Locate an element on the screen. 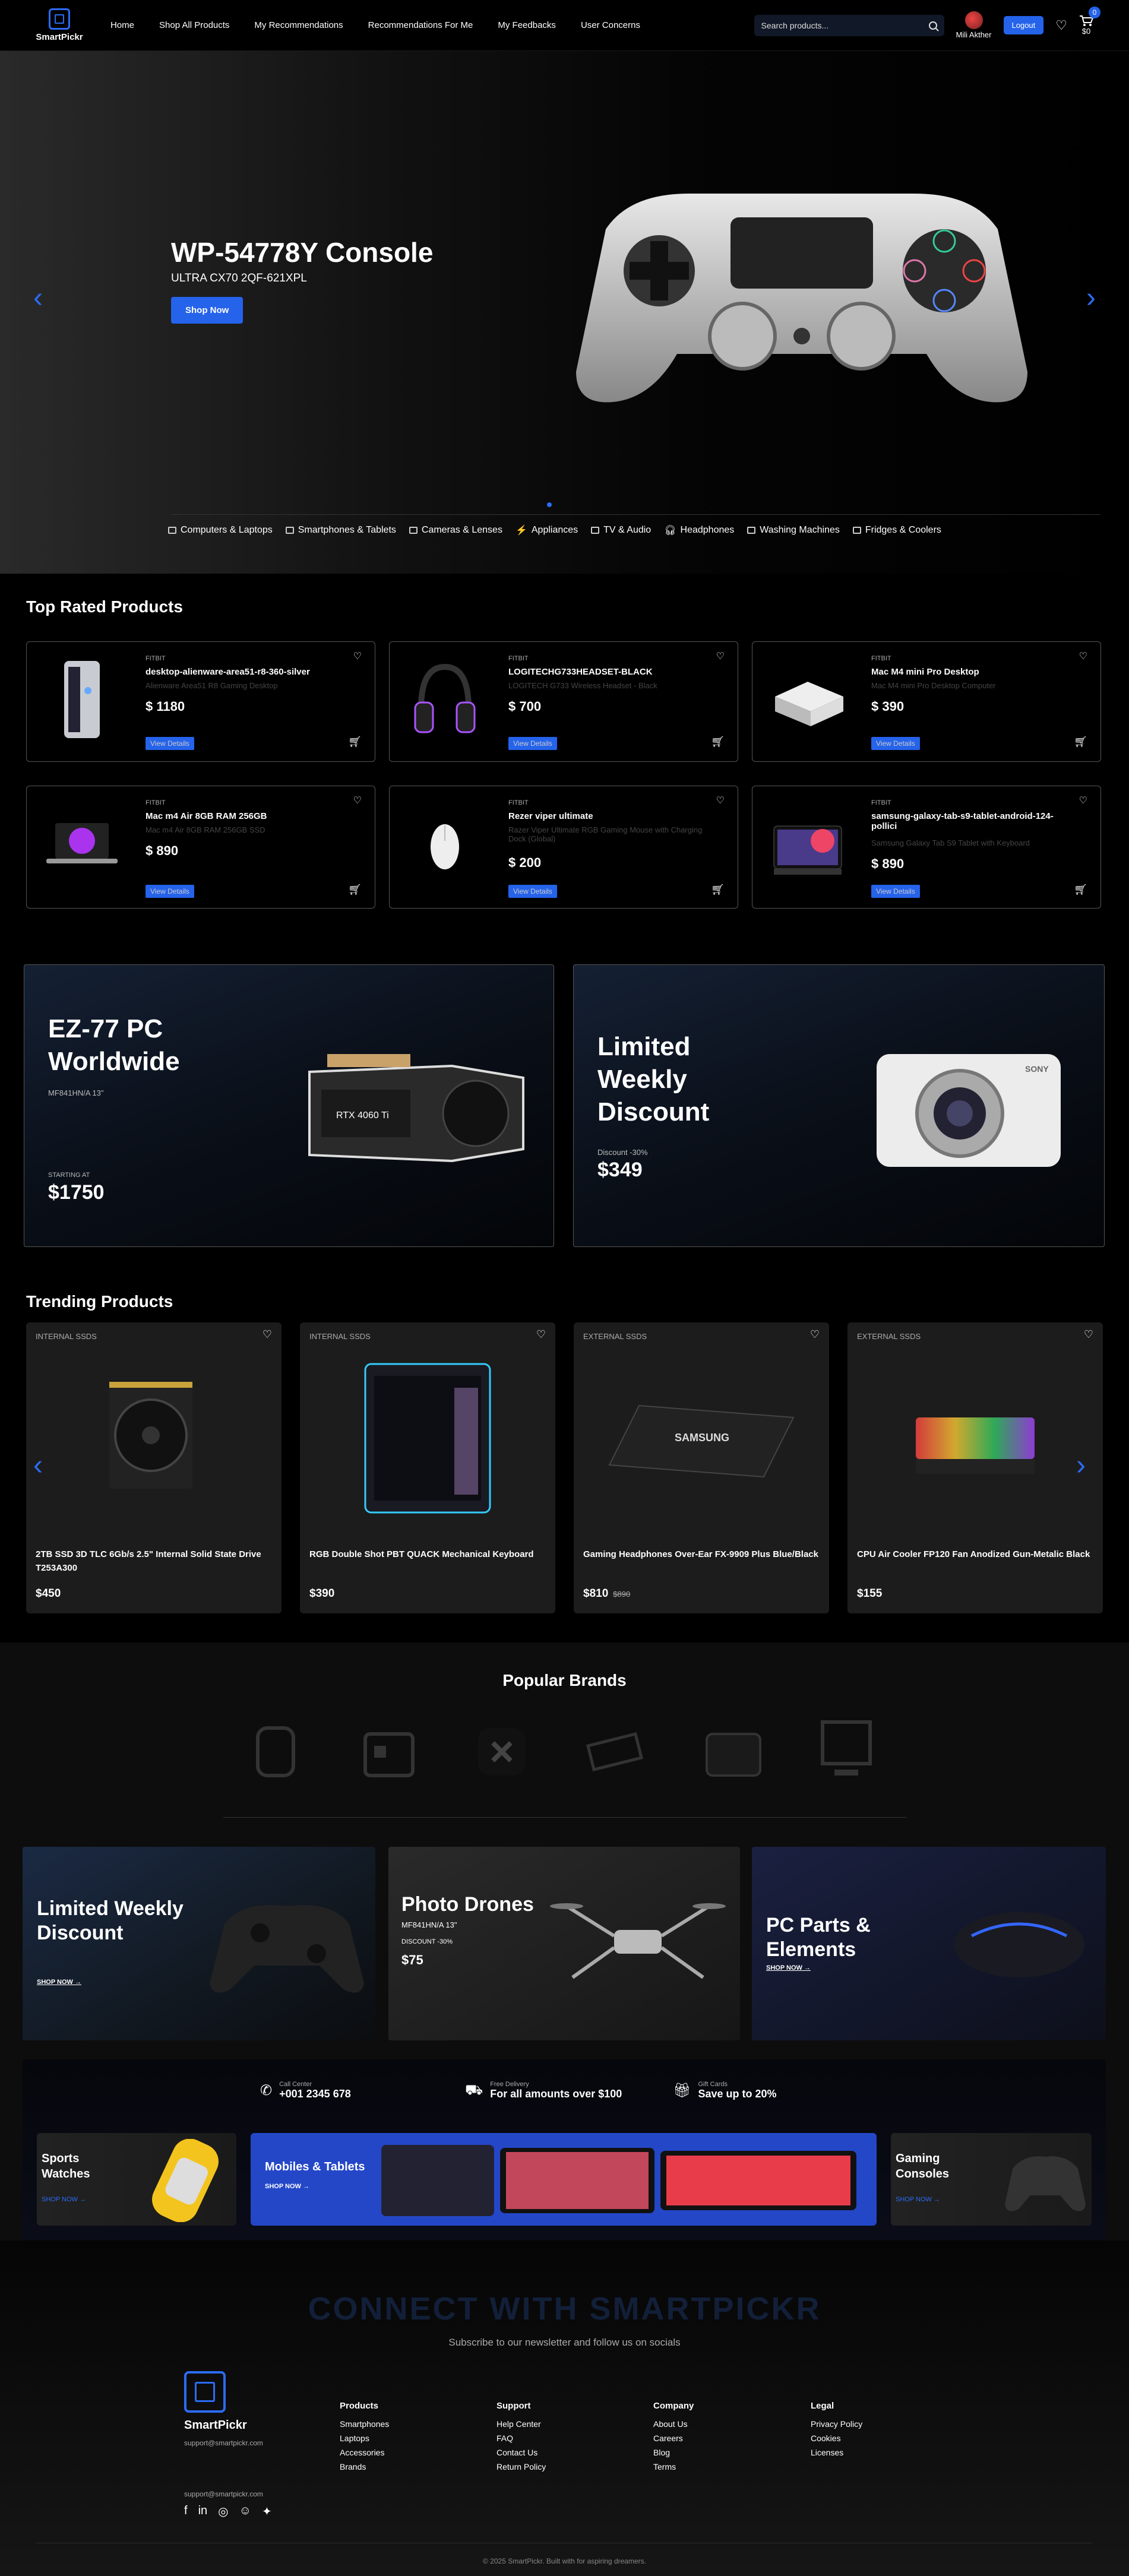  monitor-brand-icon is located at coordinates (846, 1751).